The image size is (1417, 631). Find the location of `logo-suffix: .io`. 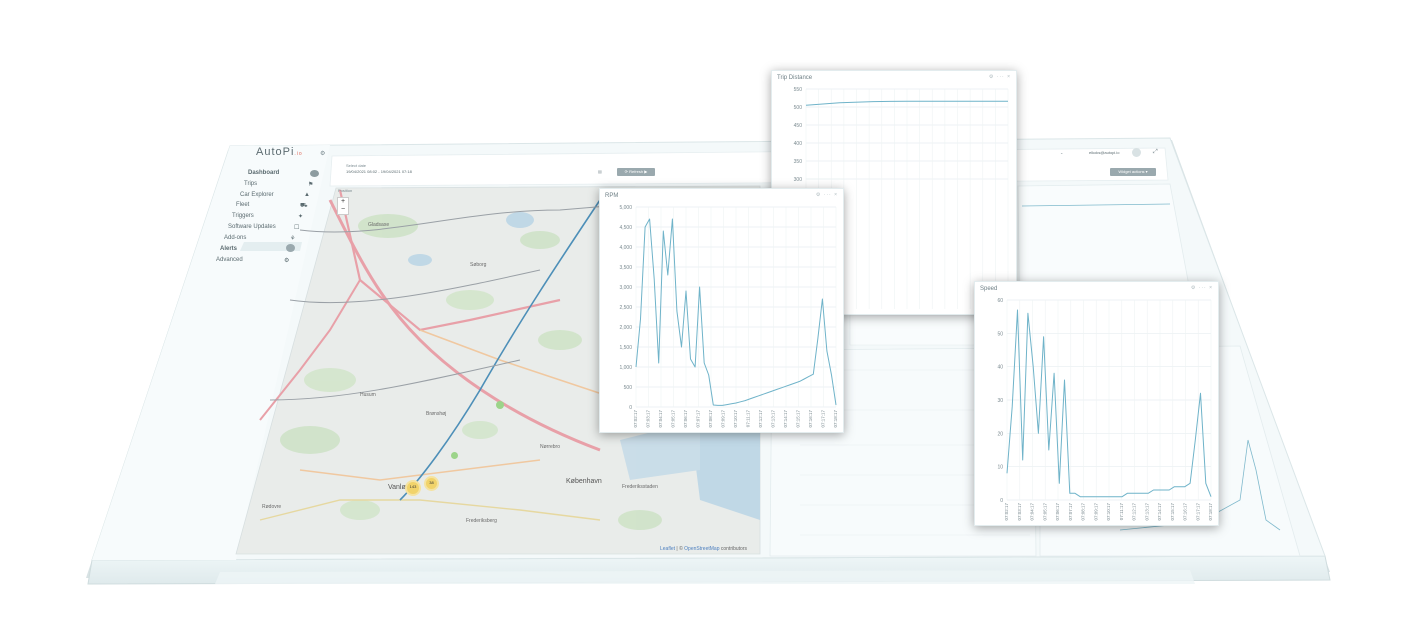

logo-suffix: .io is located at coordinates (298, 154).